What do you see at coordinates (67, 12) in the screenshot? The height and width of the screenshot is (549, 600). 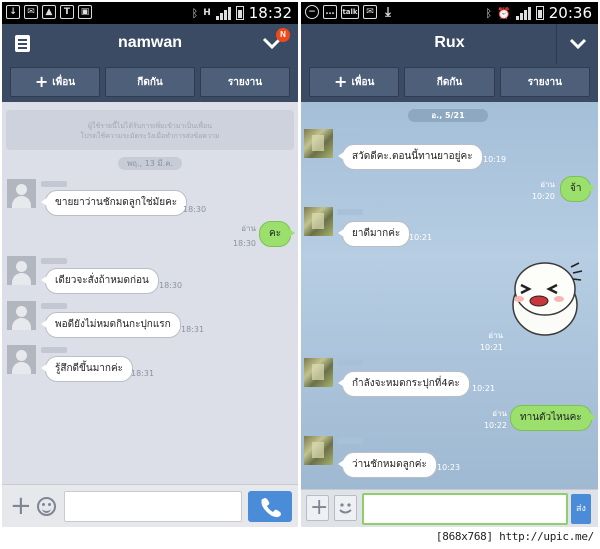 I see `text-icon: T` at bounding box center [67, 12].